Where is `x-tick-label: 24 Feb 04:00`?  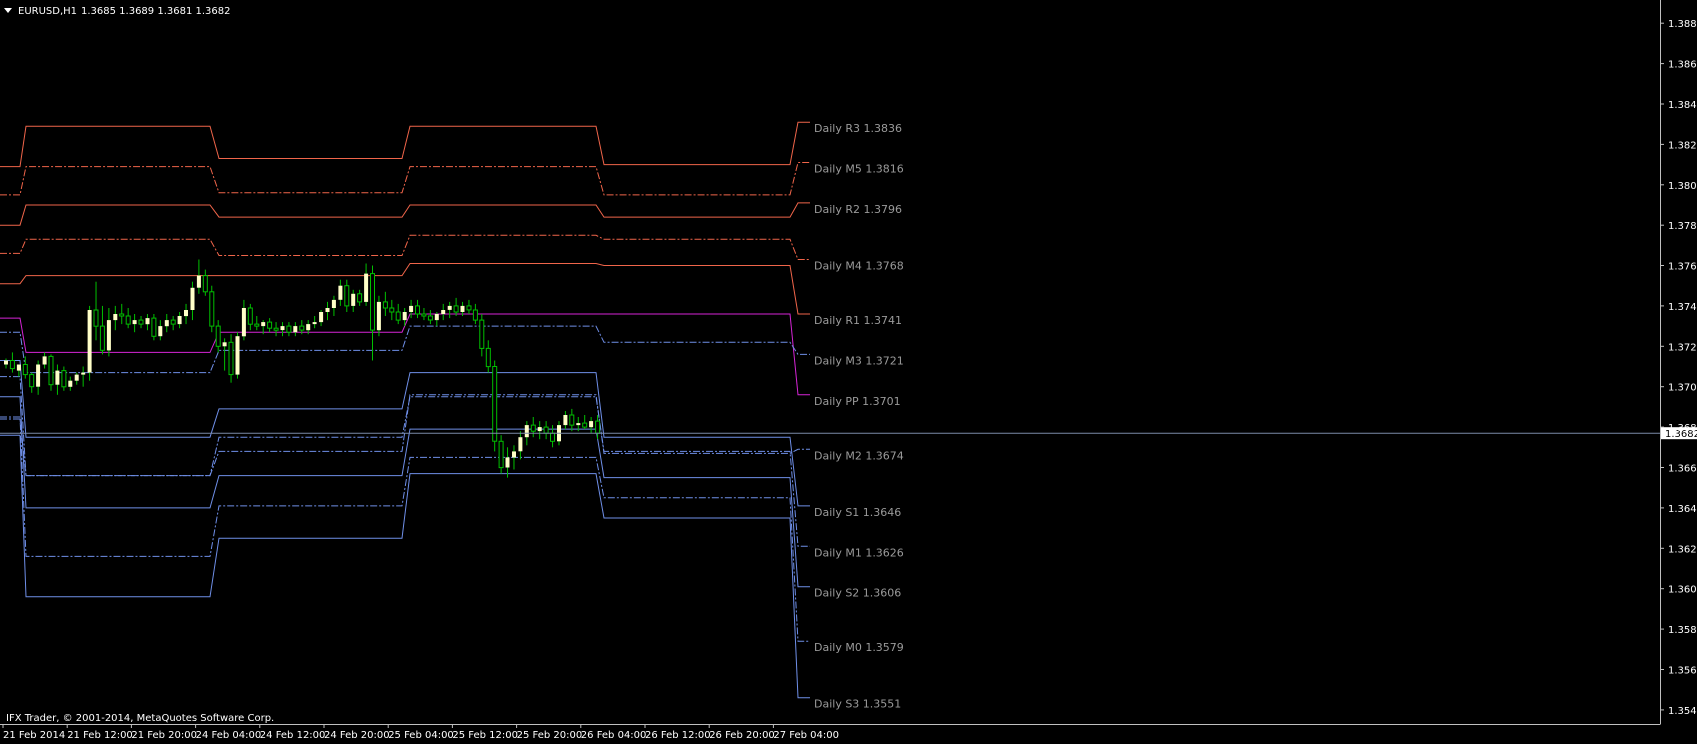
x-tick-label: 24 Feb 04:00 is located at coordinates (229, 735).